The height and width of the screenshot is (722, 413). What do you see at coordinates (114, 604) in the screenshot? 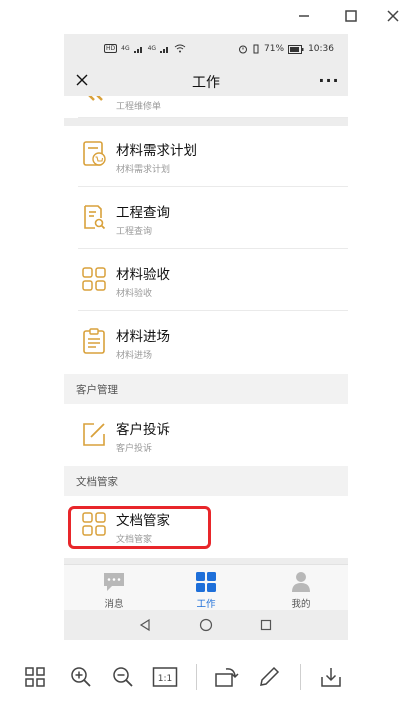
I see `tab-label: 消息` at bounding box center [114, 604].